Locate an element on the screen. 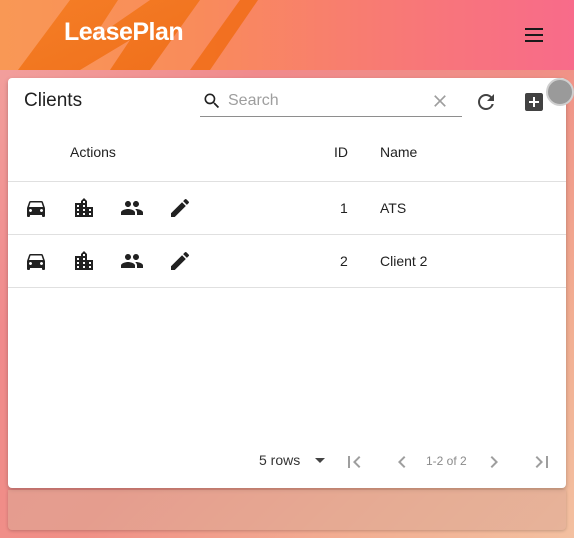 The image size is (574, 538). previous-page-icon is located at coordinates (402, 462).